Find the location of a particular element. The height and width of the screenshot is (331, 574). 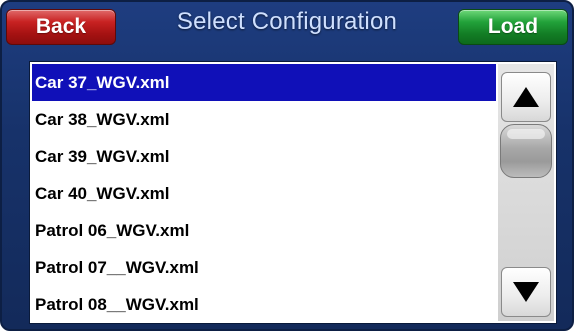

vertical-scrollbar is located at coordinates (526, 192).